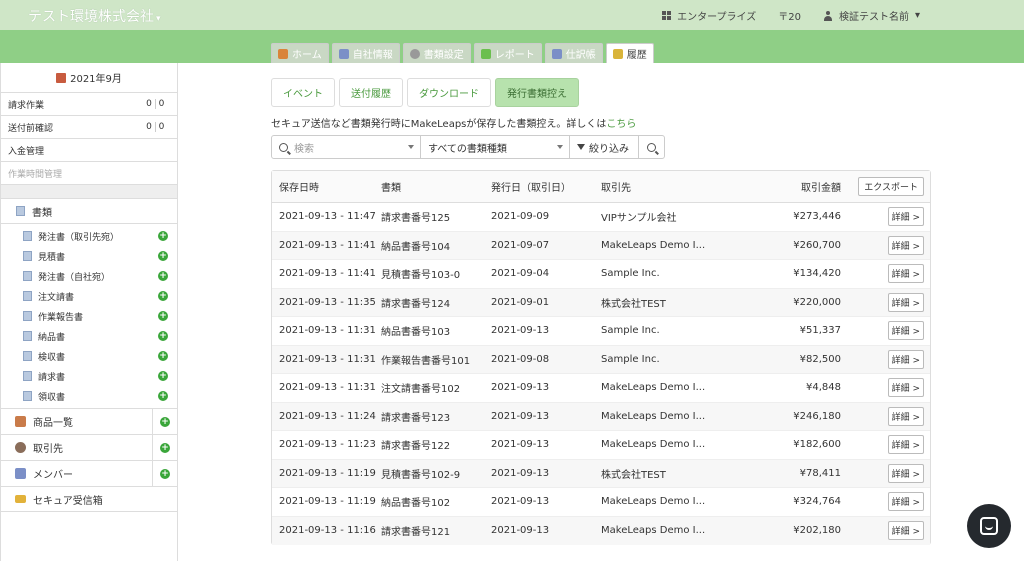 The image size is (1024, 561). What do you see at coordinates (300, 53) in the screenshot?
I see `tab-home: ホーム` at bounding box center [300, 53].